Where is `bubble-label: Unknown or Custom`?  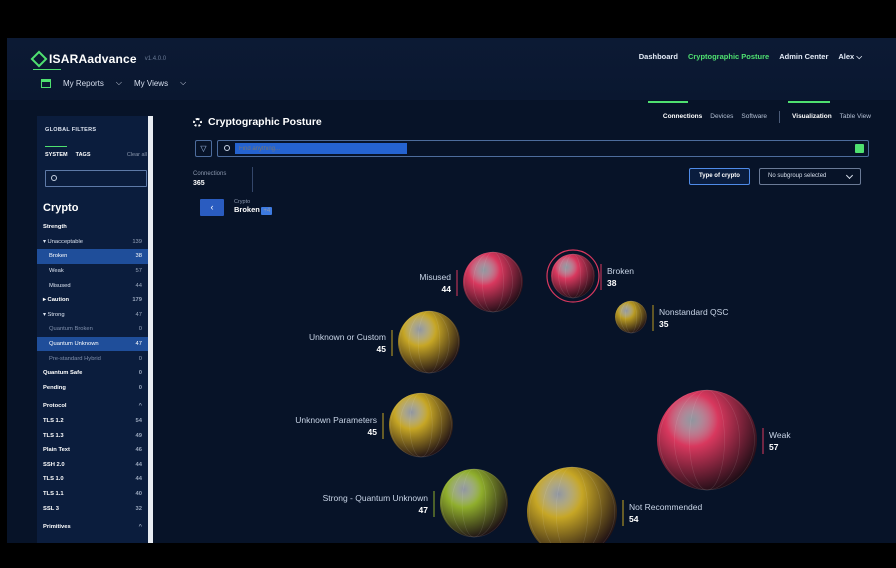 bubble-label: Unknown or Custom is located at coordinates (347, 337).